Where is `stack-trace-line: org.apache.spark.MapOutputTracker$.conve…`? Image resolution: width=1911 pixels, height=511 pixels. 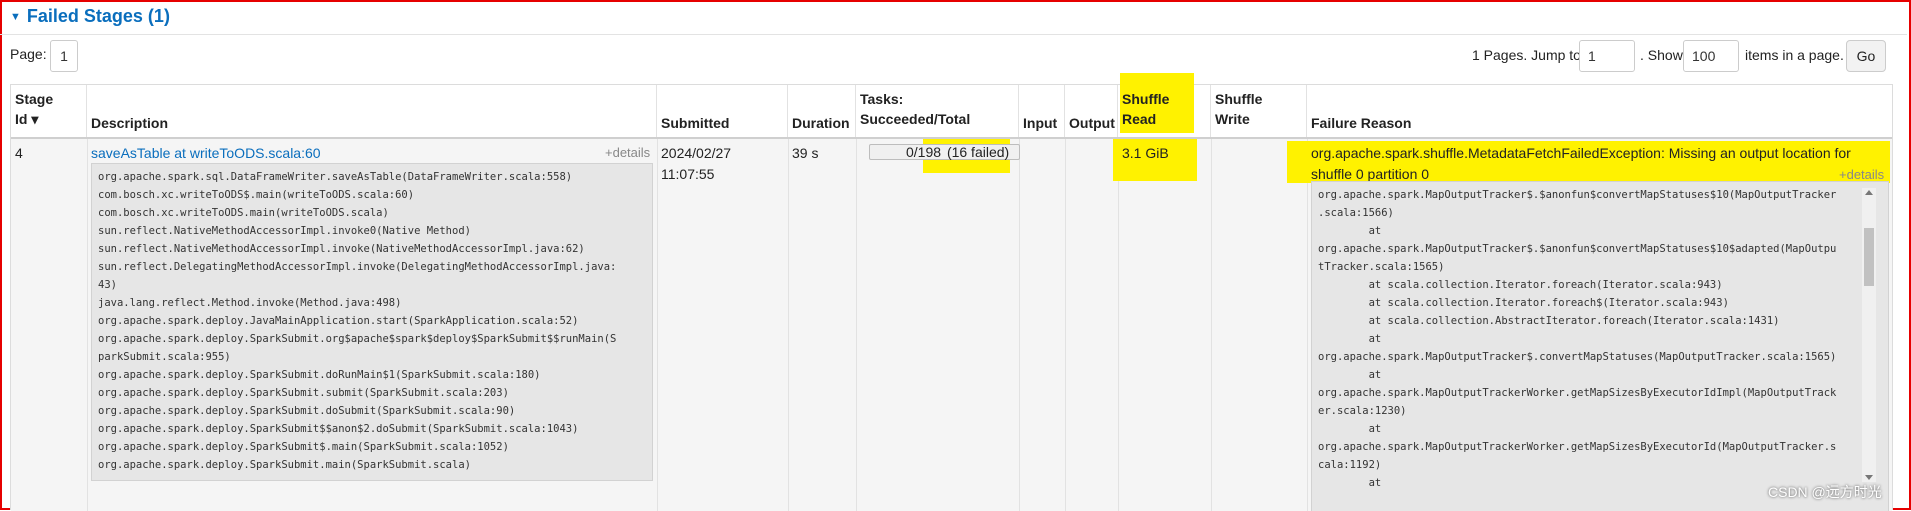
stack-trace-line: org.apache.spark.MapOutputTracker$.conve… is located at coordinates (1577, 357).